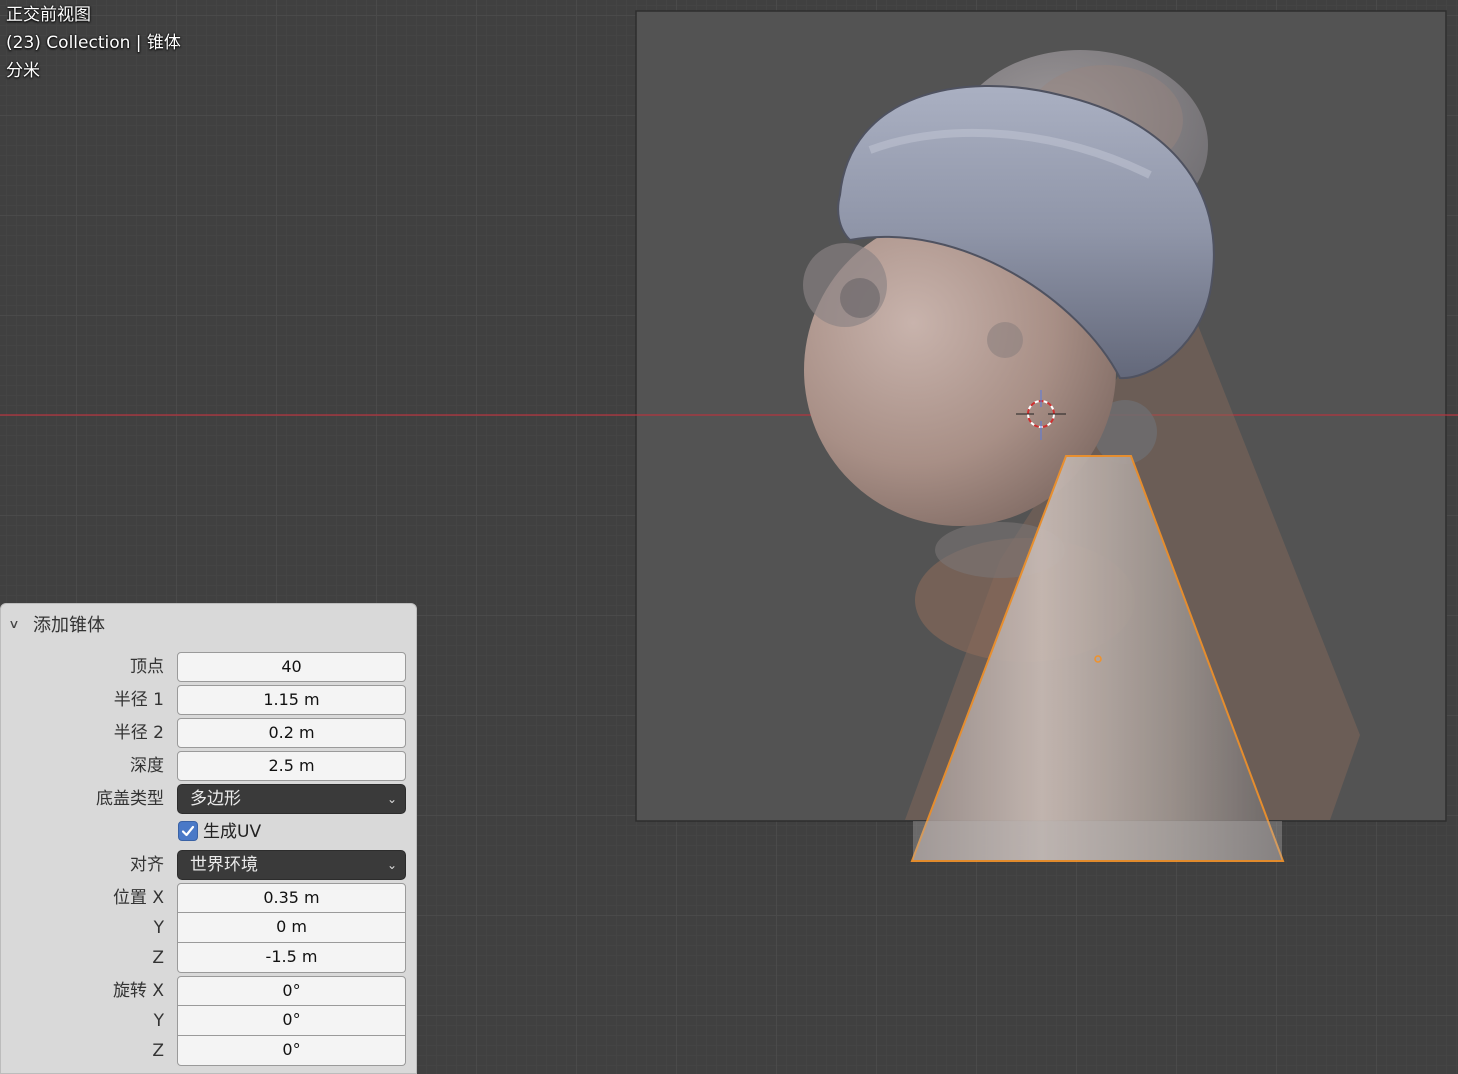  What do you see at coordinates (48, 15) in the screenshot?
I see `view-name-label: 正交前视图` at bounding box center [48, 15].